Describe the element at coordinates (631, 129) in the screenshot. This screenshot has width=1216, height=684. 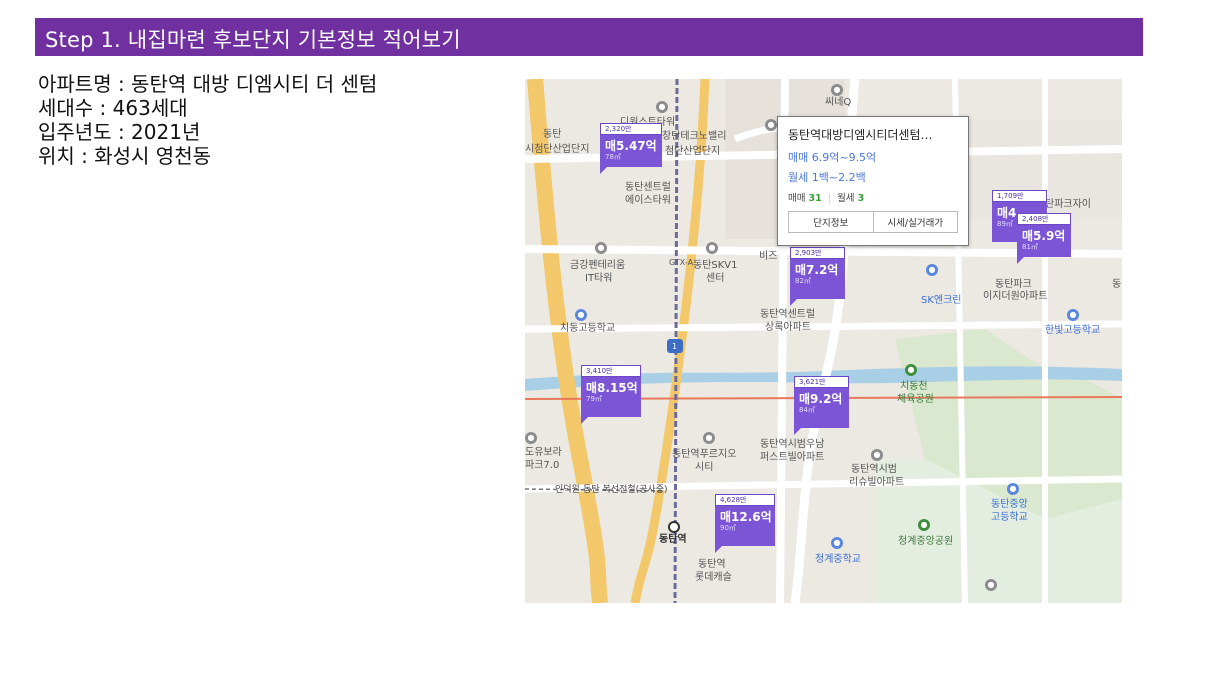
I see `marker-count: 2,320만` at that location.